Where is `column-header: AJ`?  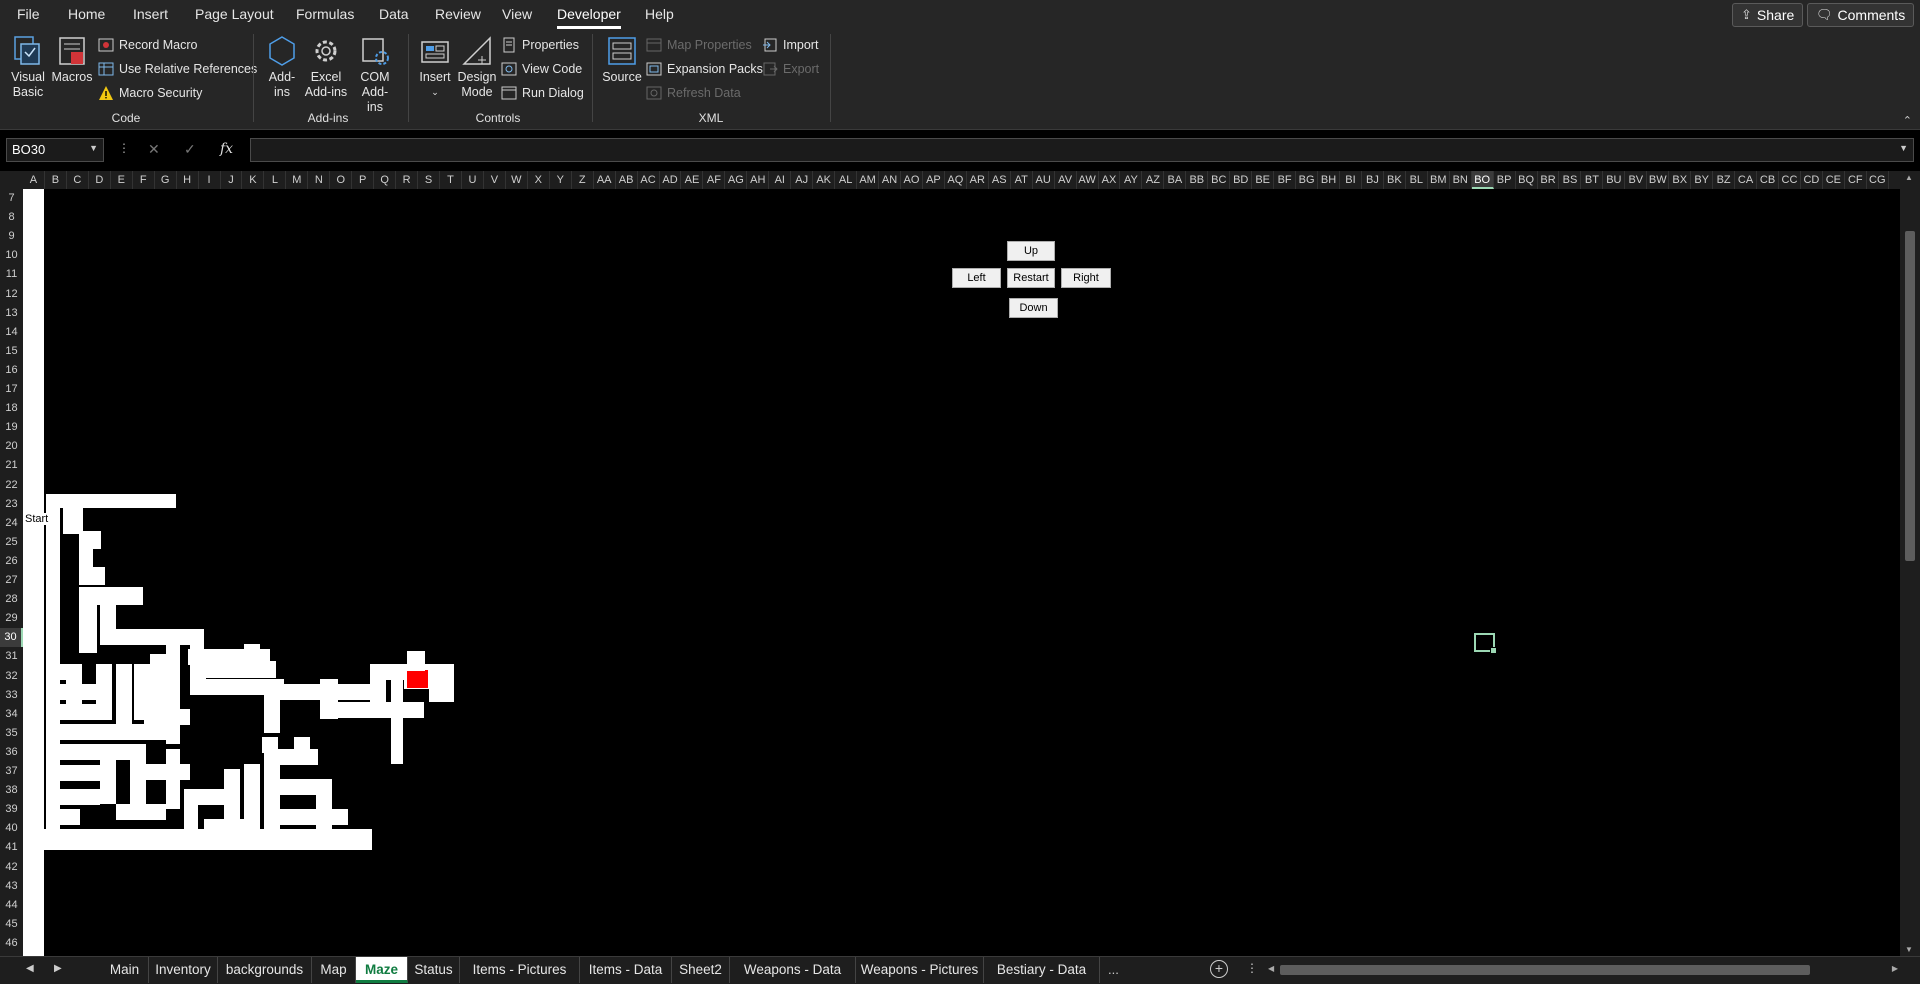 column-header: AJ is located at coordinates (802, 180).